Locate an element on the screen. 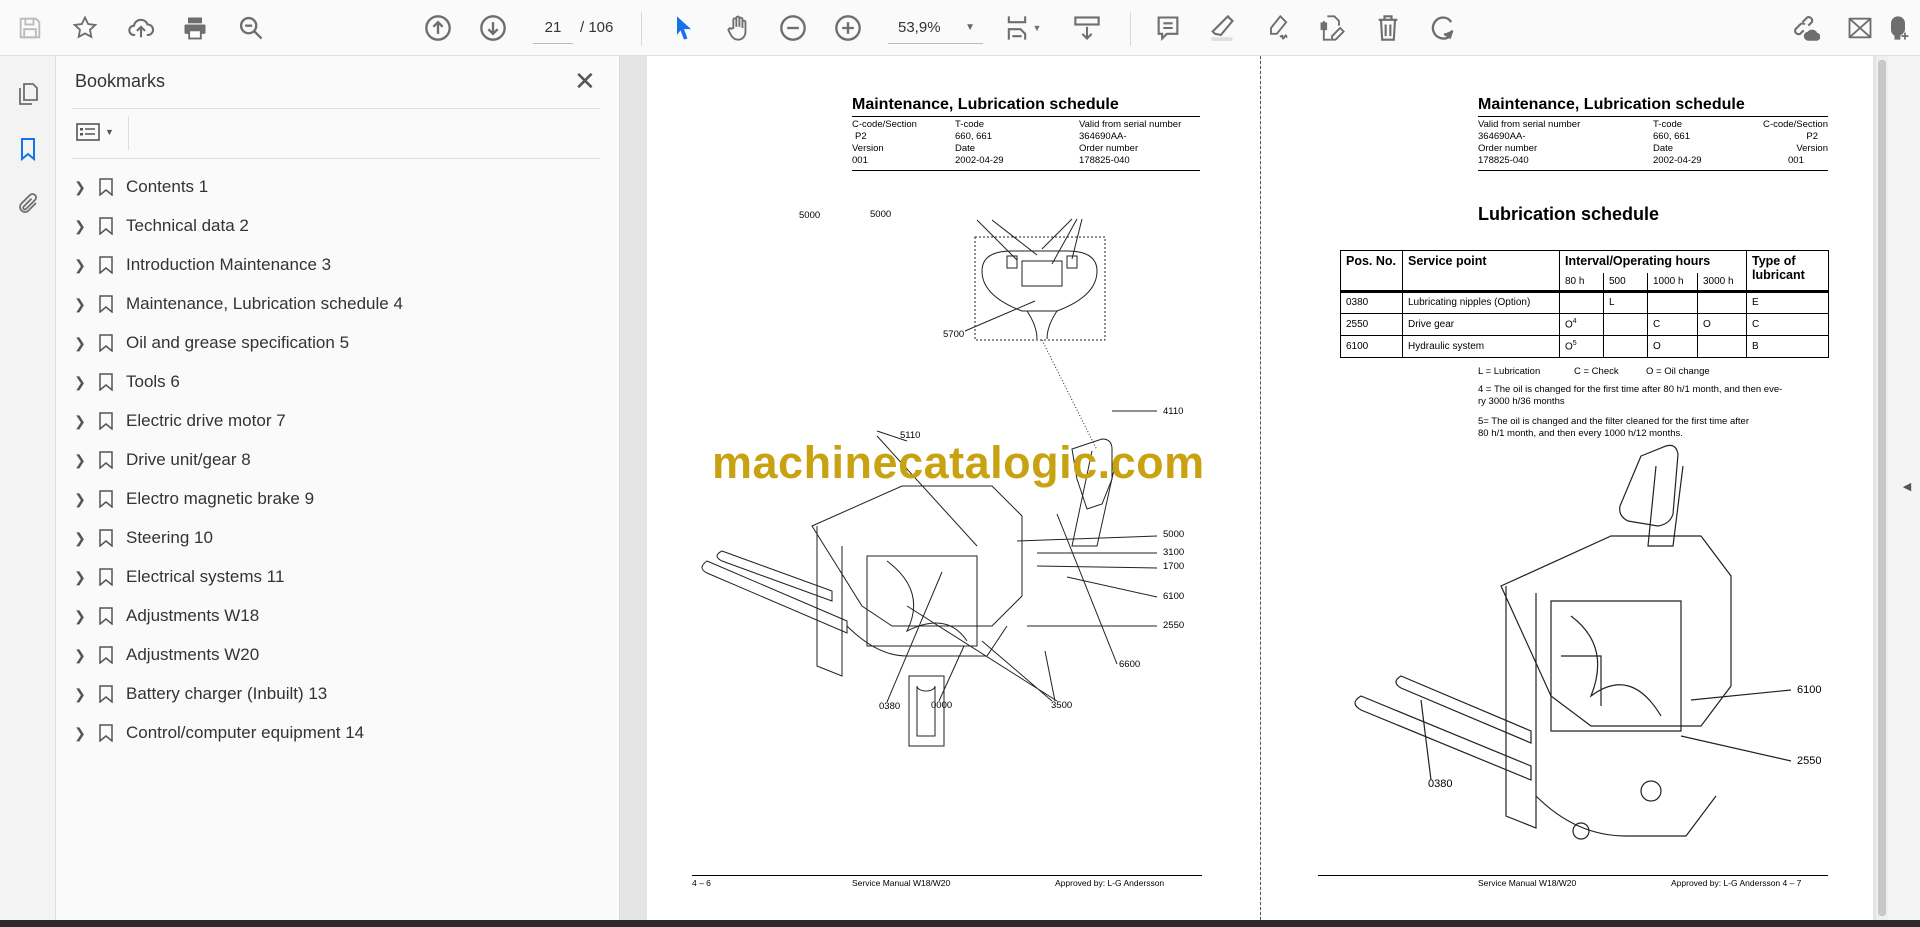  toolbar: 21 / 106 53,9% ▼ ▼ is located at coordinates (960, 28).